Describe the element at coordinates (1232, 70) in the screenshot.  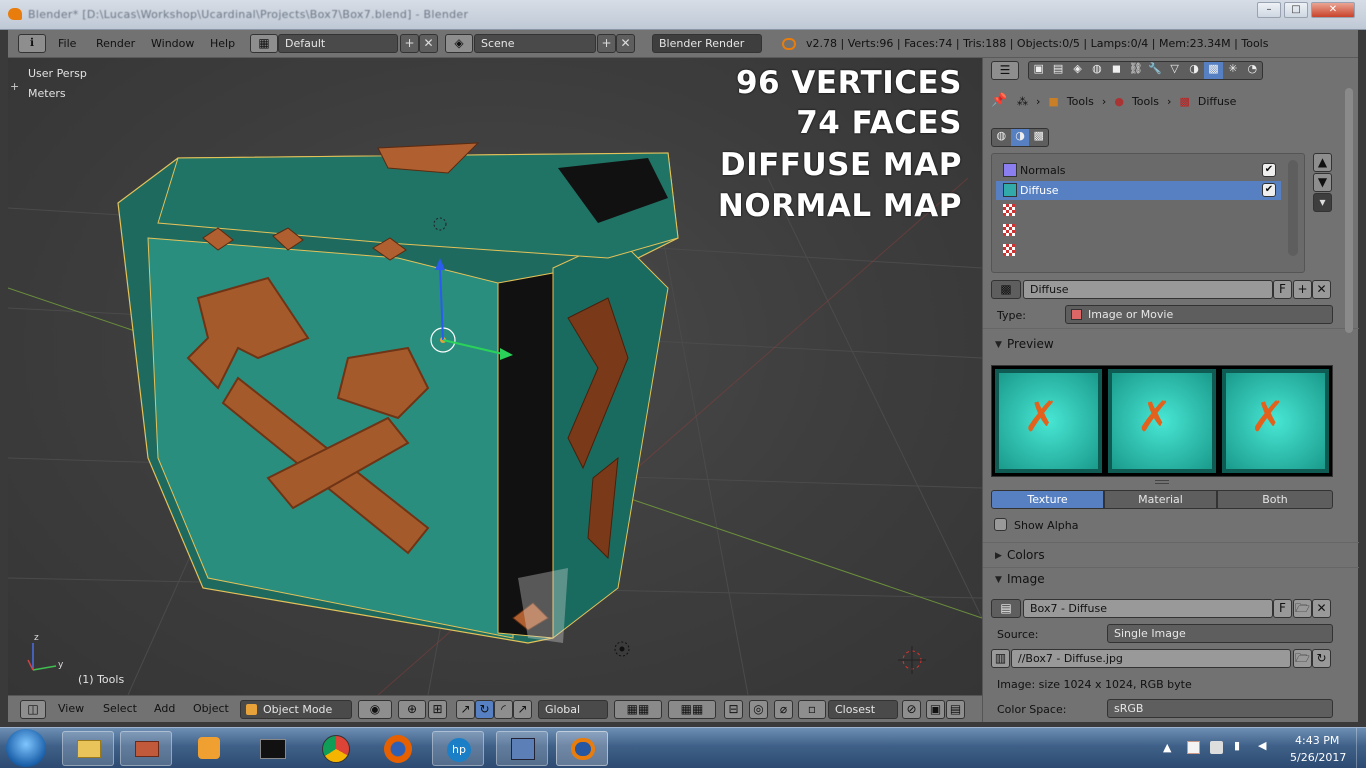
I see `particles-tab-icon: ✳` at that location.